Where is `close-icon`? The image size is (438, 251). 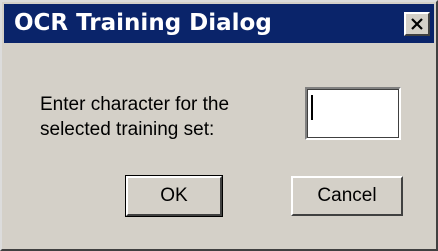
close-icon is located at coordinates (417, 24).